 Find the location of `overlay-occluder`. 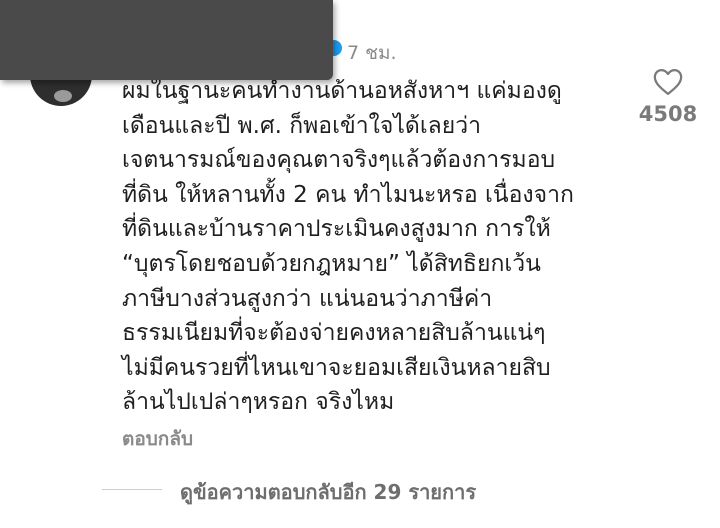

overlay-occluder is located at coordinates (166, 40).